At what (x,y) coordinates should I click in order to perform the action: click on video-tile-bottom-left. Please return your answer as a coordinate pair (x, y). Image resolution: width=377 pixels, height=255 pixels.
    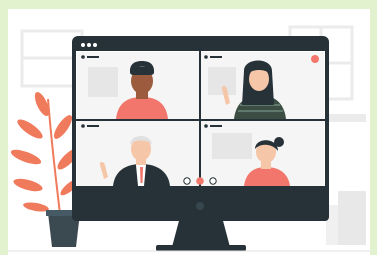
    Looking at the image, I should click on (138, 153).